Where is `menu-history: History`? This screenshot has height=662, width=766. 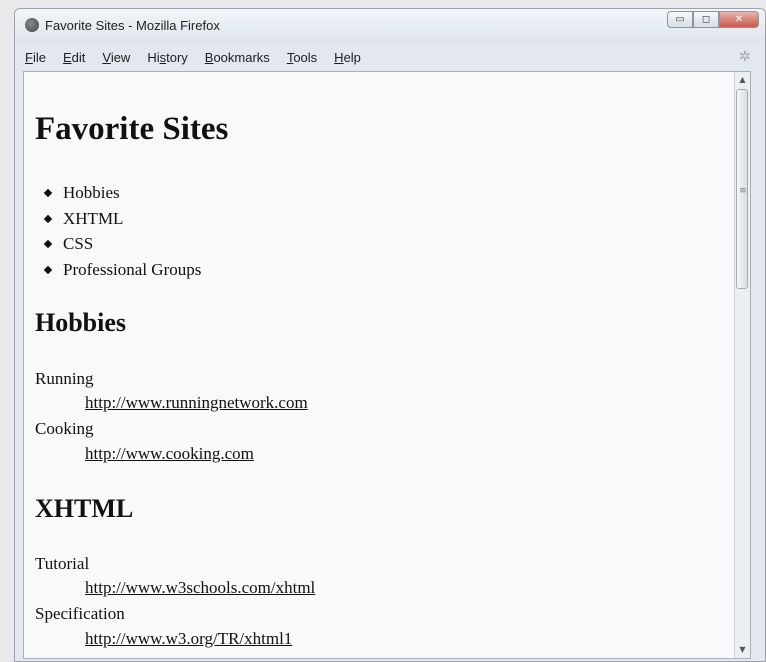 menu-history: History is located at coordinates (167, 57).